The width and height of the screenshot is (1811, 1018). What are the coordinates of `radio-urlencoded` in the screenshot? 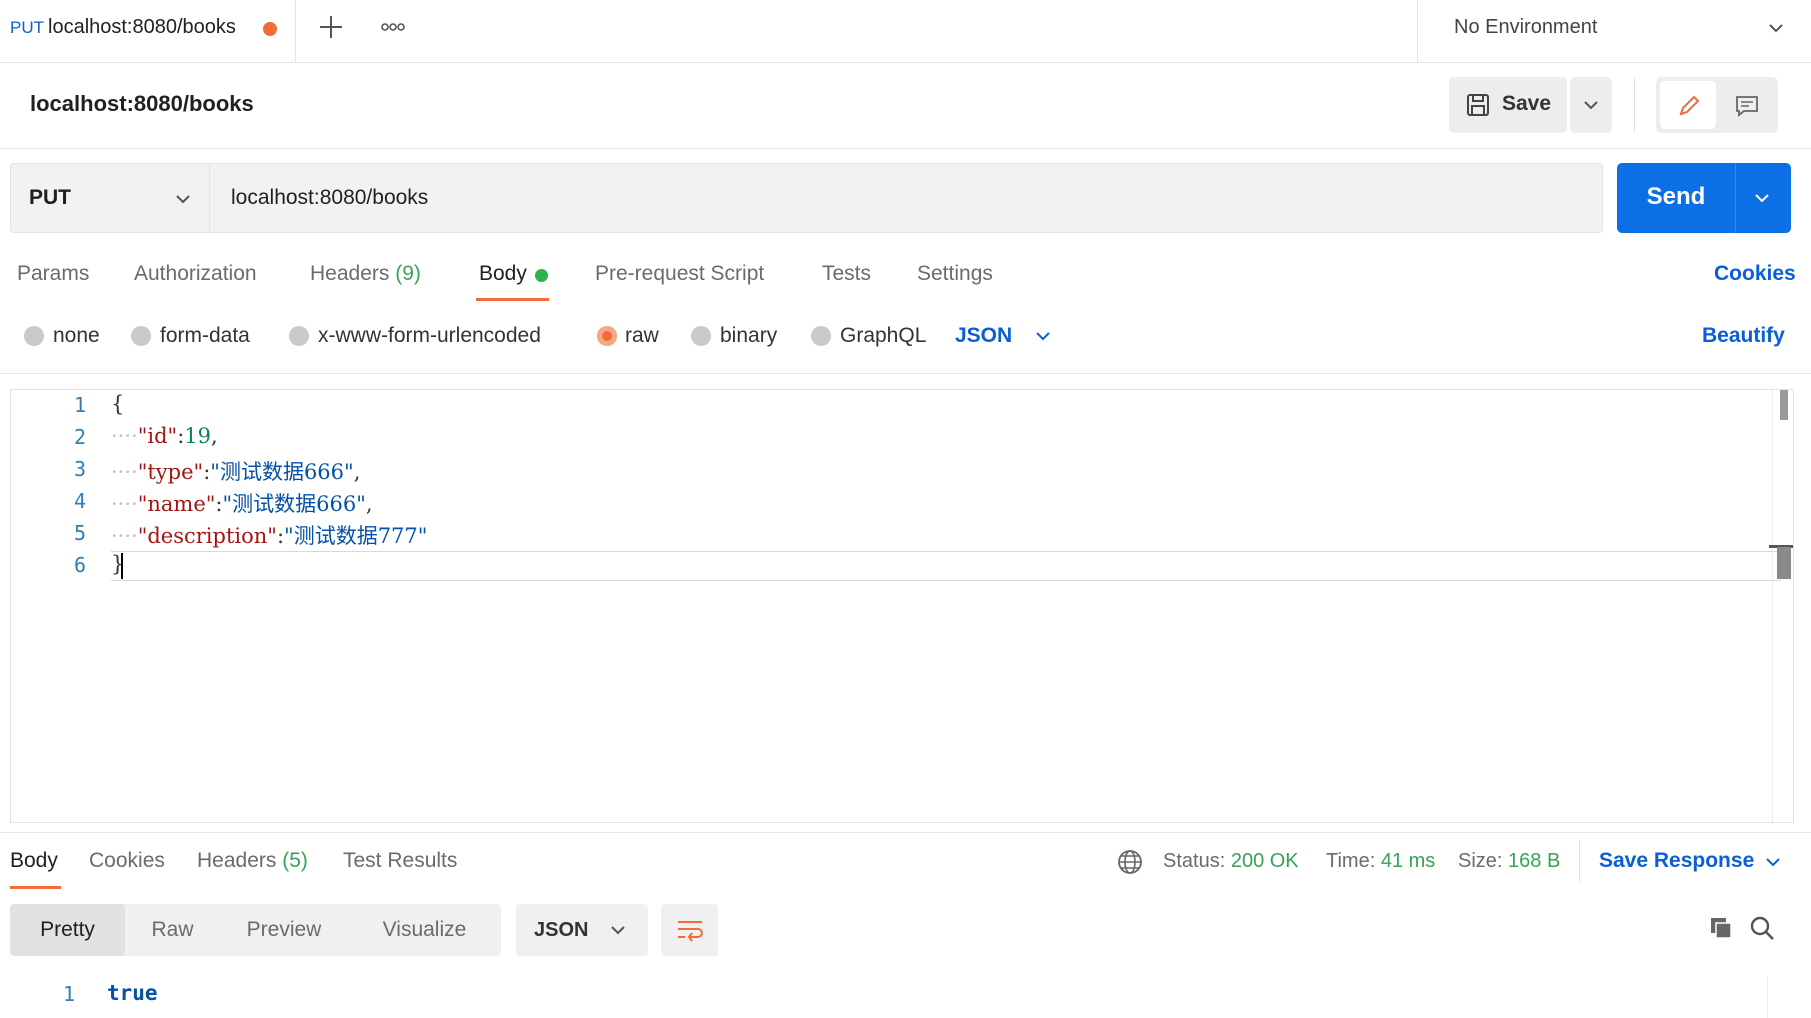 It's located at (299, 336).